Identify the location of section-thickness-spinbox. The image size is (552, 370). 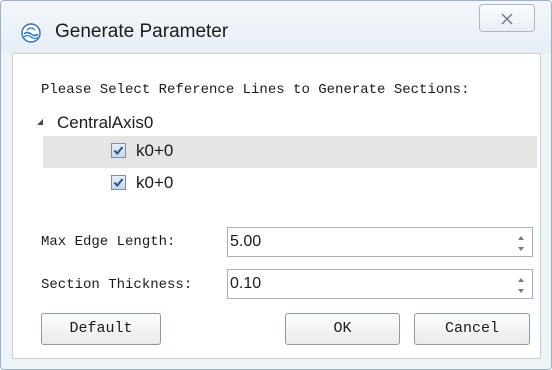
(380, 284).